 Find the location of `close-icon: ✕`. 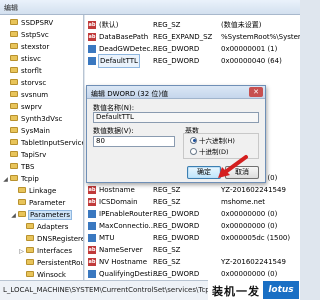

close-icon: ✕ is located at coordinates (256, 92).